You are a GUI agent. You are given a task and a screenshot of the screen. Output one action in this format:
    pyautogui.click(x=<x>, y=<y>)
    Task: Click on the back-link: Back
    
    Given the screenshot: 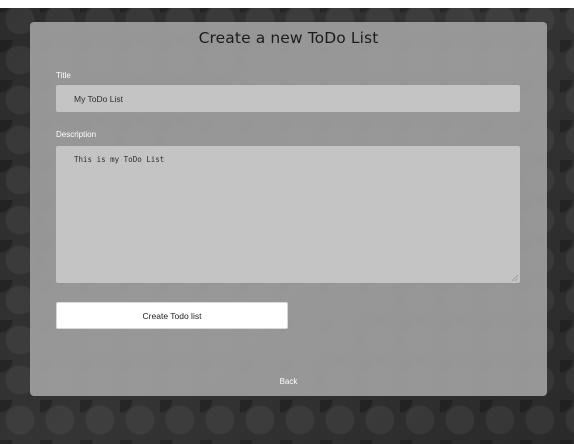 What is the action you would take?
    pyautogui.click(x=288, y=381)
    